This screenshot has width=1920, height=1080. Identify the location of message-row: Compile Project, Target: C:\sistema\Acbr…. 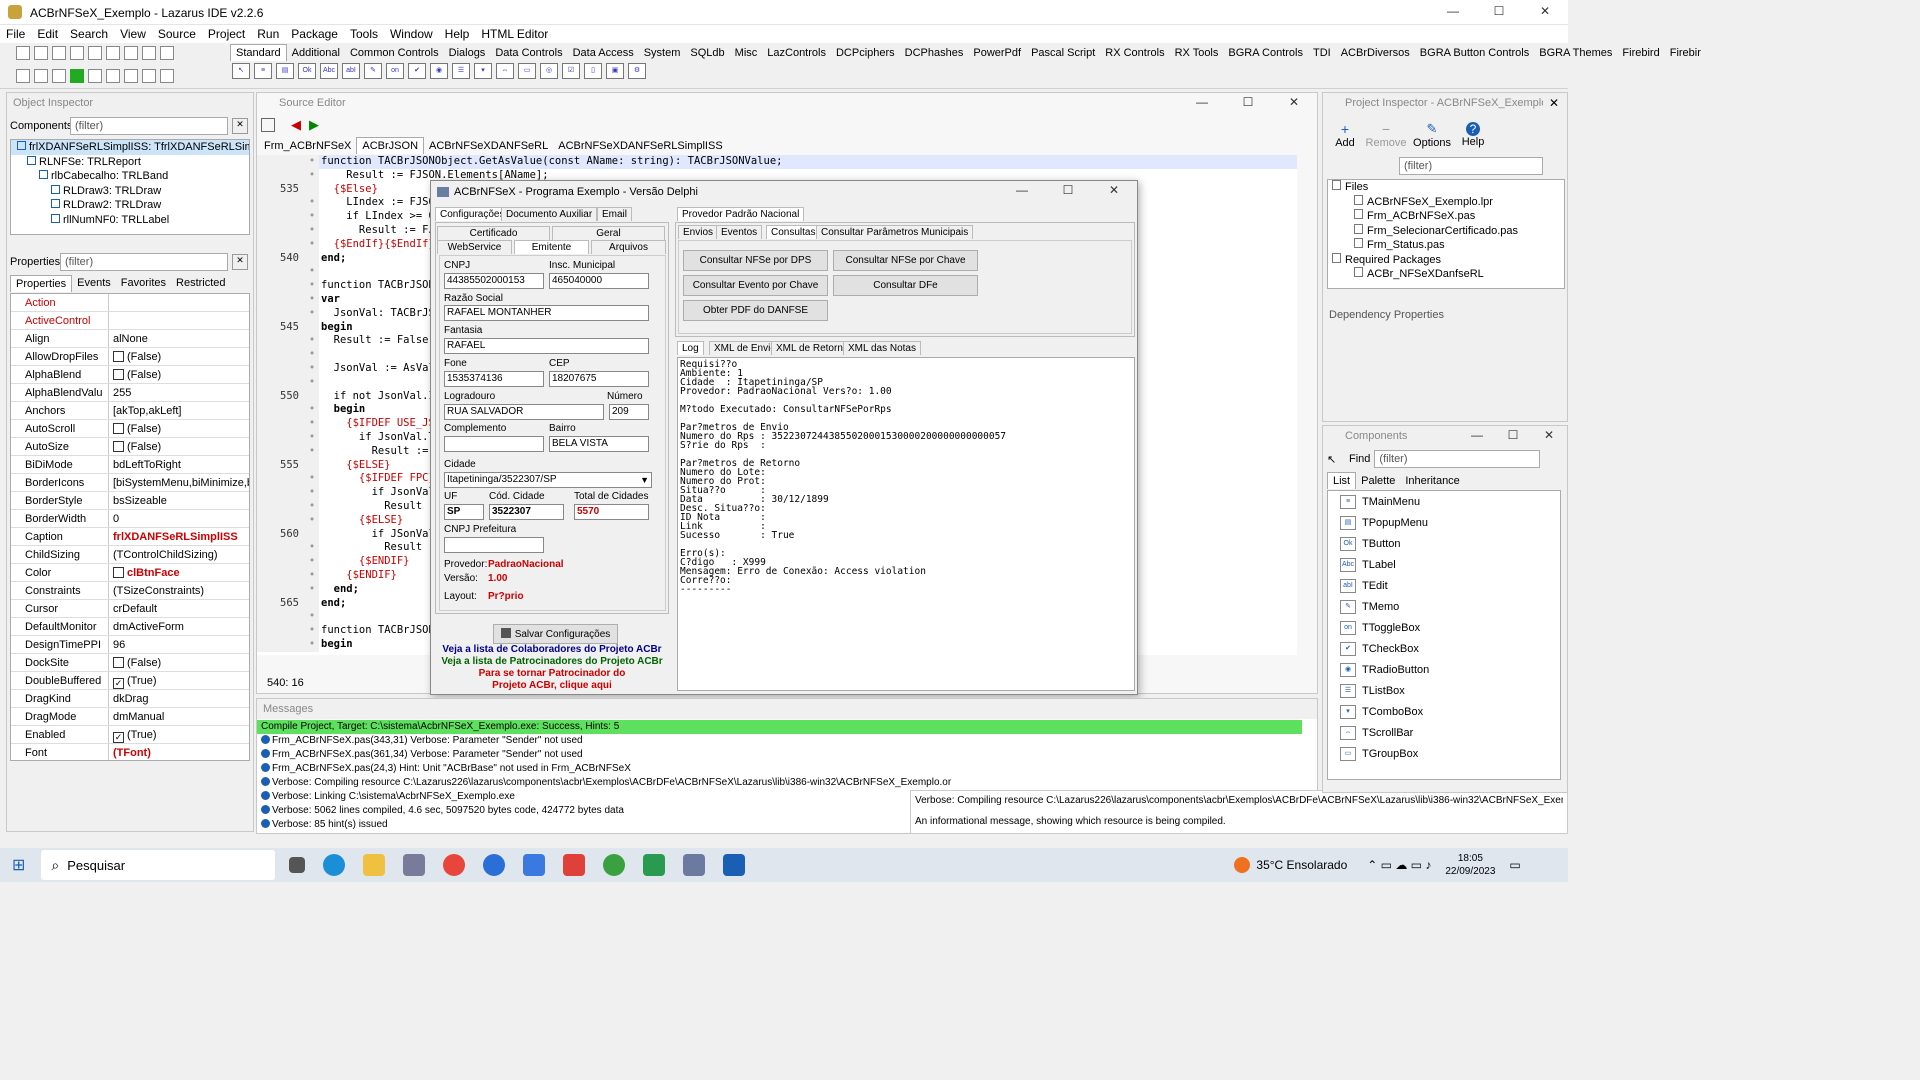
(779, 727).